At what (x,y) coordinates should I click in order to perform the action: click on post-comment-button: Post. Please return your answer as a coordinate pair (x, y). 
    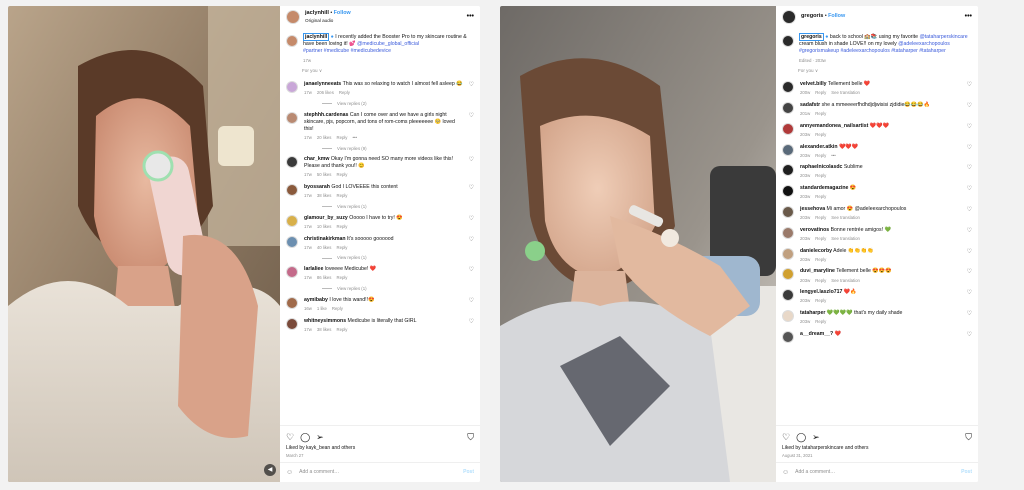
    Looking at the image, I should click on (468, 472).